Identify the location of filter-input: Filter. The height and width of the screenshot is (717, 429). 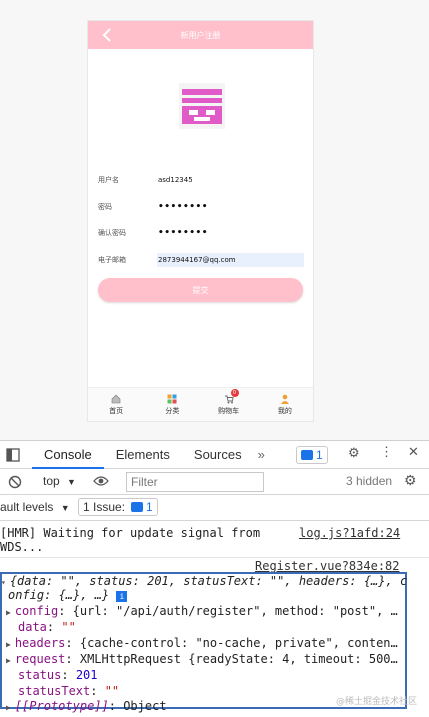
(195, 482).